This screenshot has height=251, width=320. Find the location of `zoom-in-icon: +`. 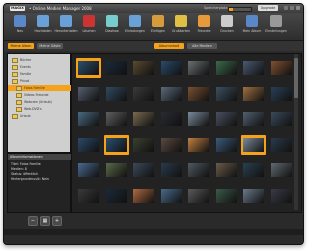

zoom-in-icon: + is located at coordinates (57, 221).